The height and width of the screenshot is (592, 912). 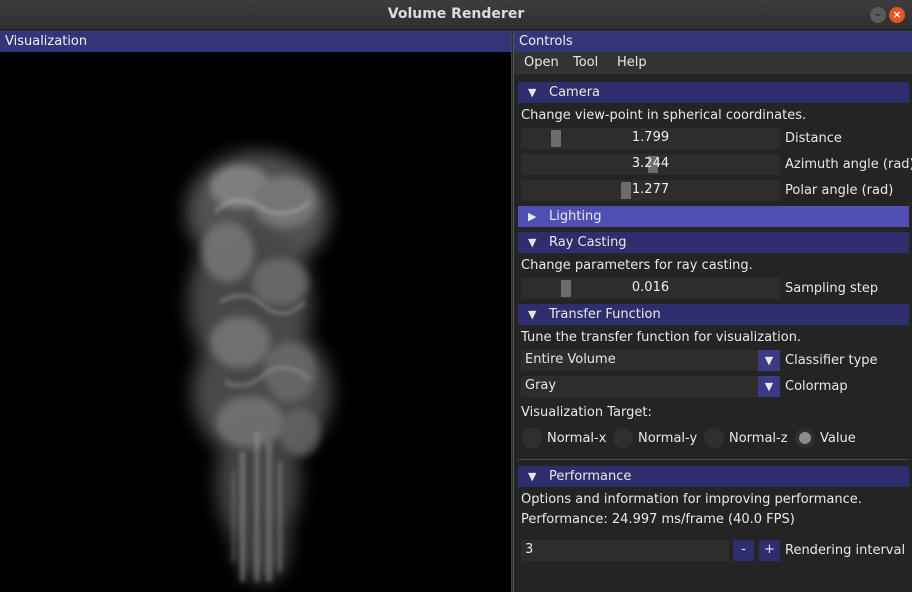 I want to click on lighting-section-header: ▶ Lighting, so click(x=713, y=216).